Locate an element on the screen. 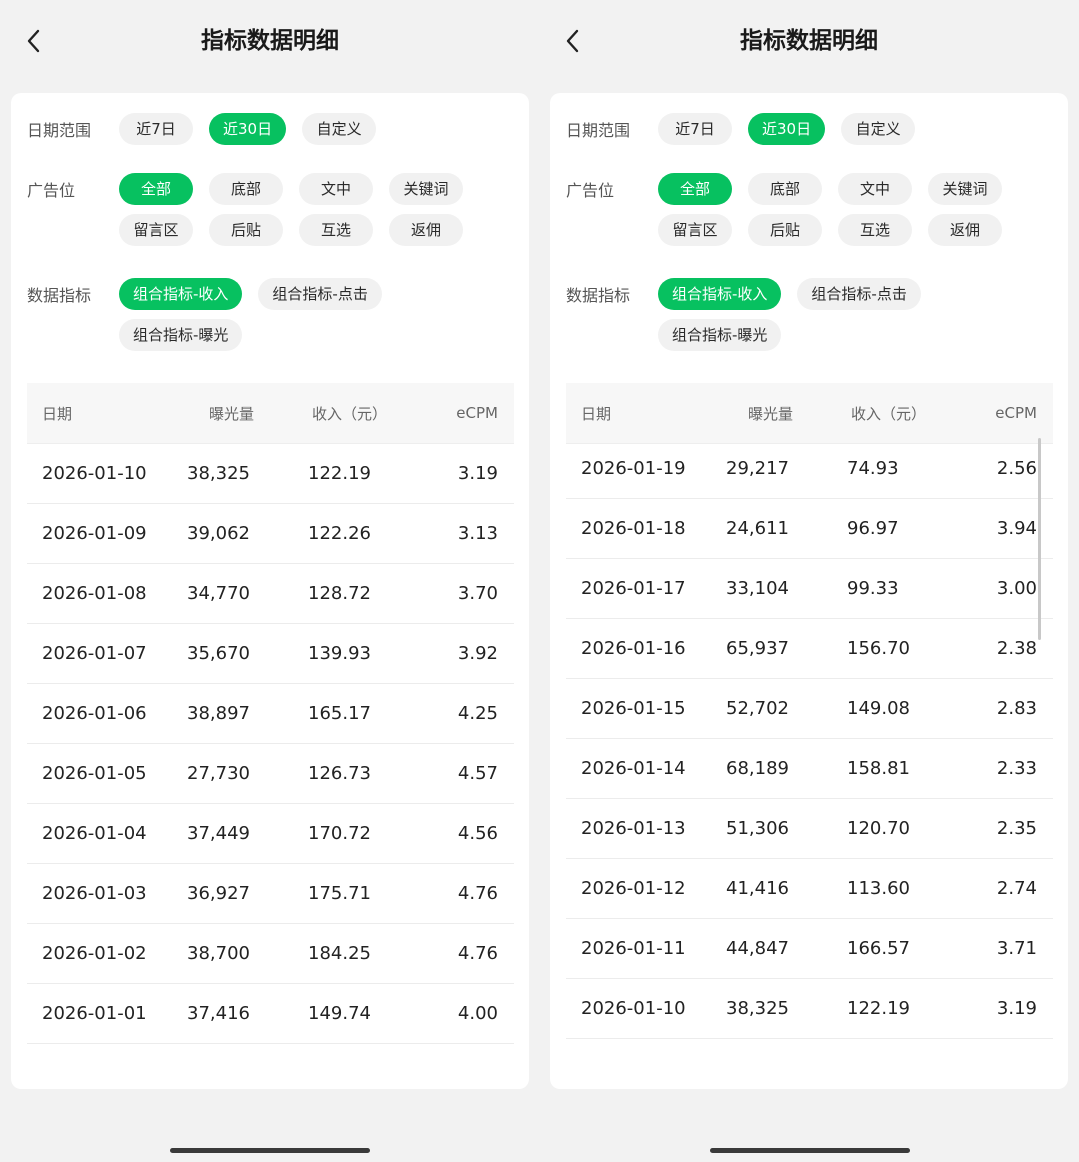  cell-revenue: 96.97 is located at coordinates (873, 528).